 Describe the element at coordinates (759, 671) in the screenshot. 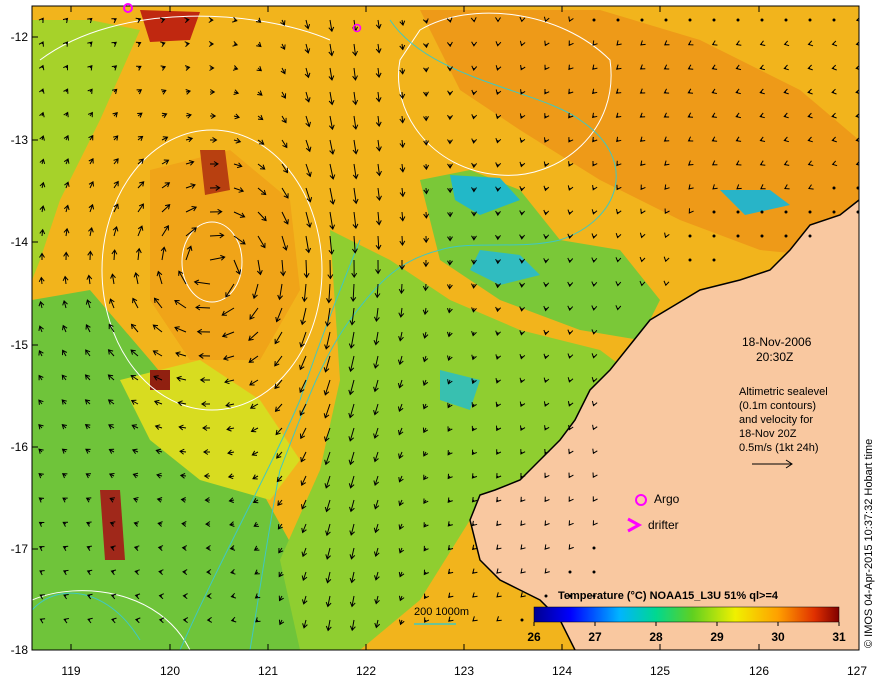

I see `lon-label: 126` at that location.